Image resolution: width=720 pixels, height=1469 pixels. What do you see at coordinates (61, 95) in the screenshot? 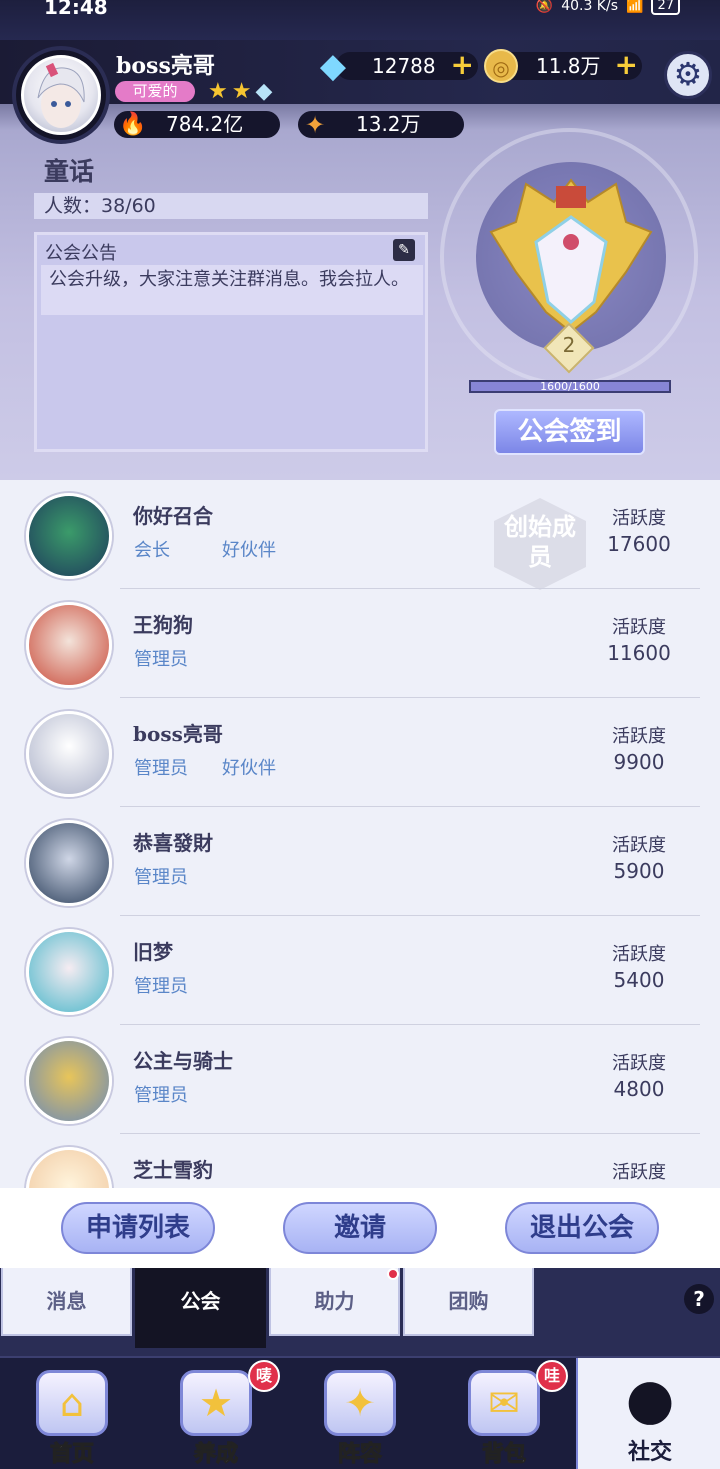
I see `player-avatar` at bounding box center [61, 95].